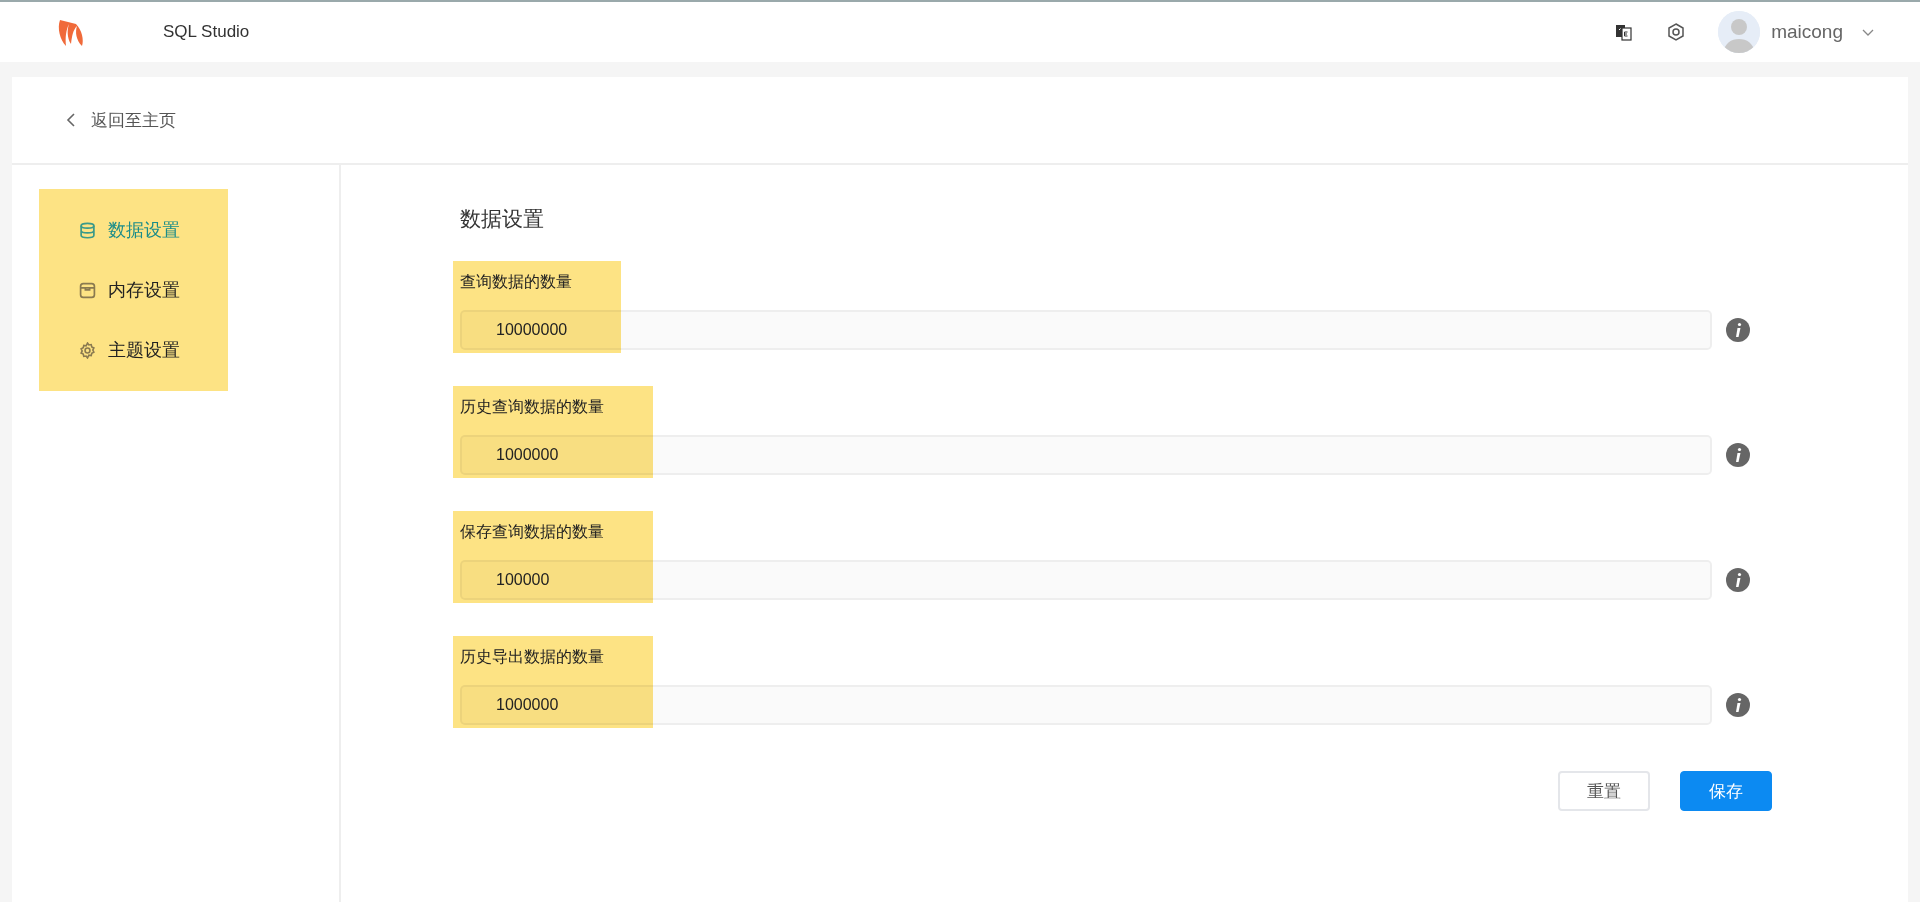 The width and height of the screenshot is (1920, 902). I want to click on sidebar-item: 内存设置, so click(133, 290).